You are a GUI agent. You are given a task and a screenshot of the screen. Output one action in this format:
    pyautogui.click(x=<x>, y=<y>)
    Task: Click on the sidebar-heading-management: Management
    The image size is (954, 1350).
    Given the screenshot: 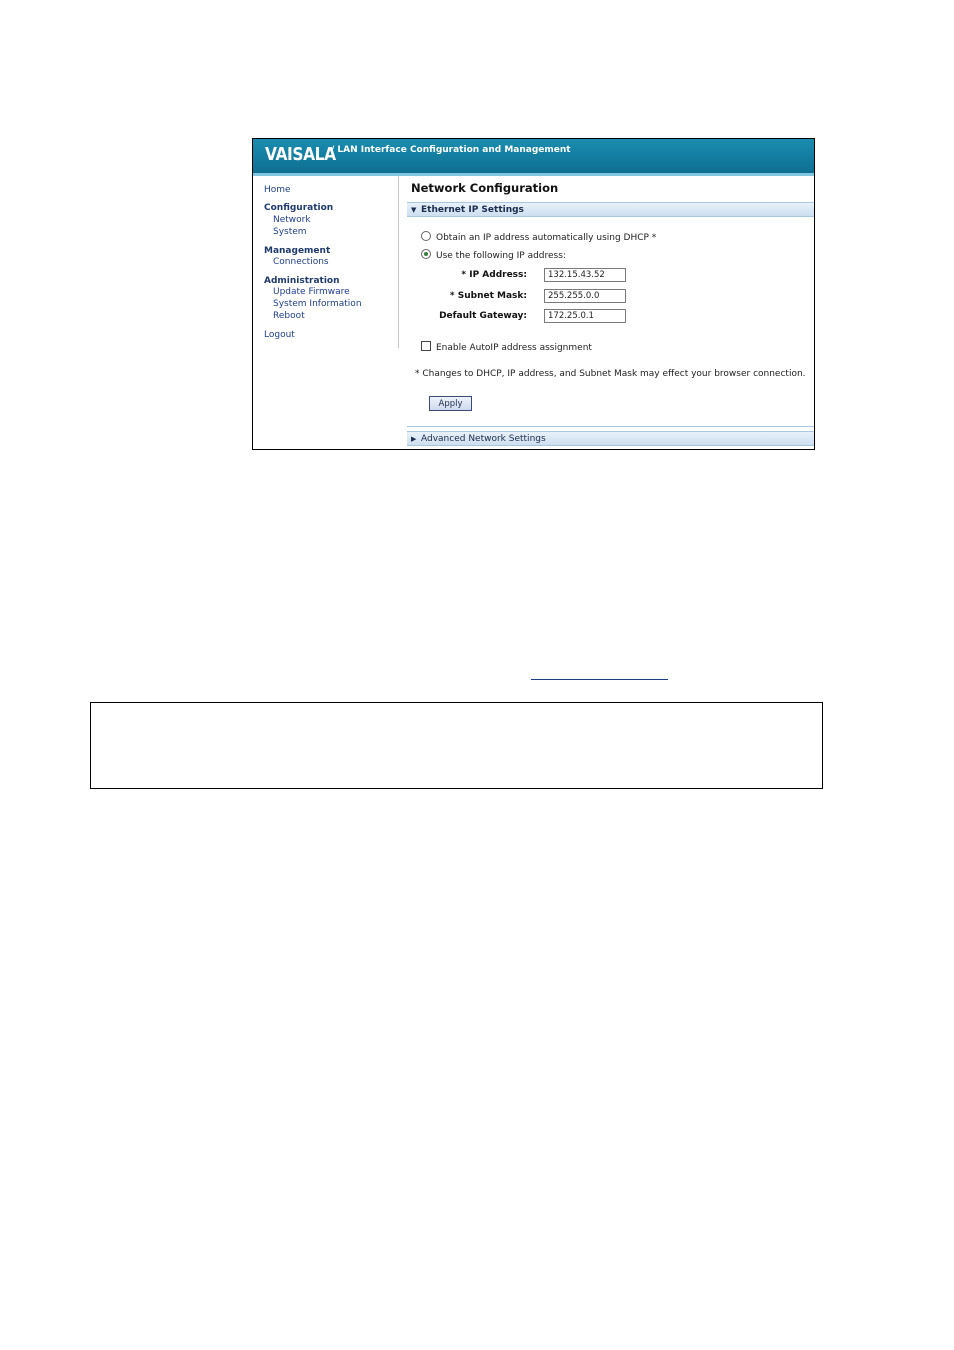 What is the action you would take?
    pyautogui.click(x=297, y=251)
    